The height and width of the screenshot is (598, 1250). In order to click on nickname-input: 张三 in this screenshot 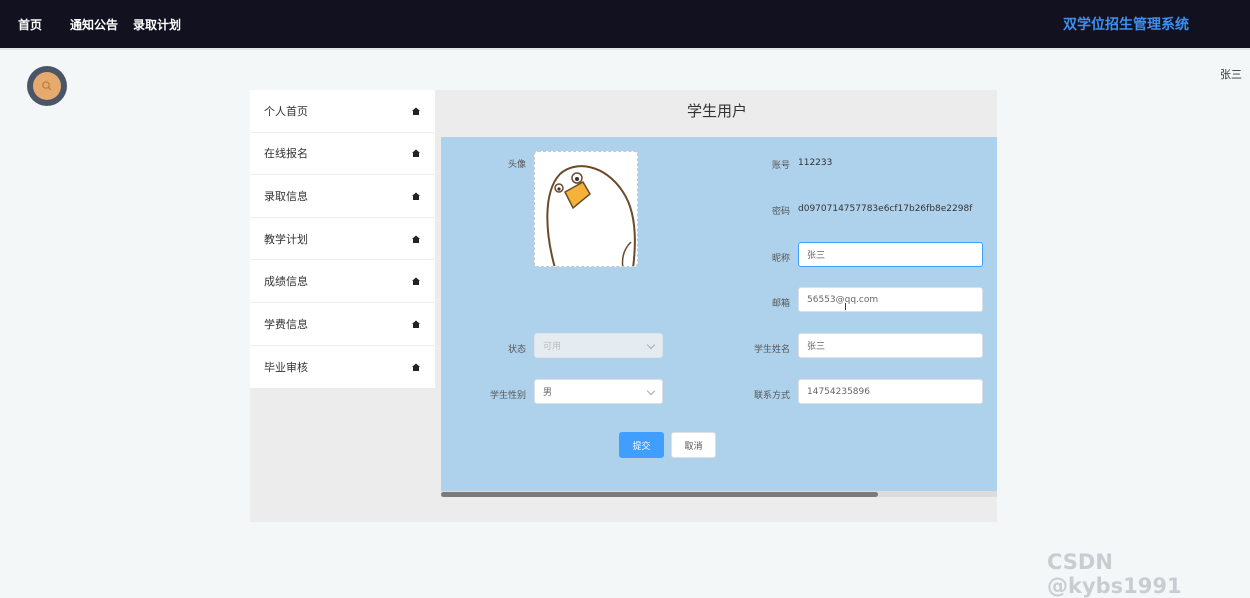, I will do `click(890, 254)`.